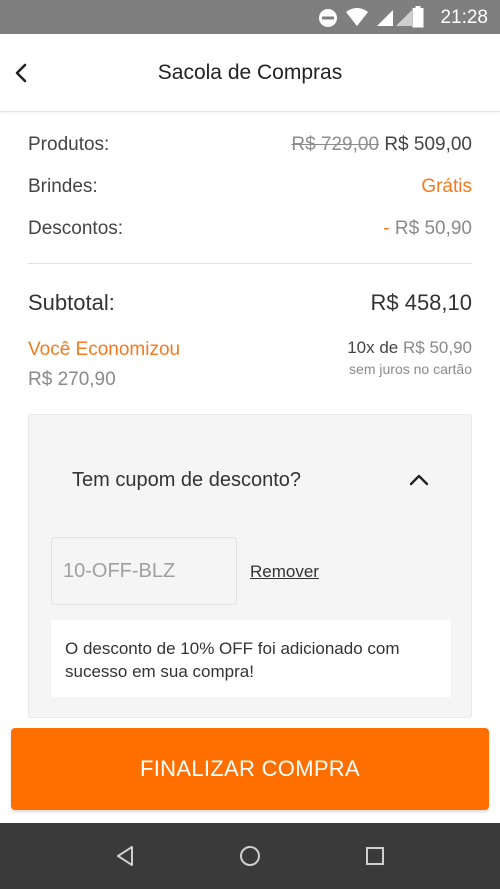  I want to click on summary-divider, so click(250, 263).